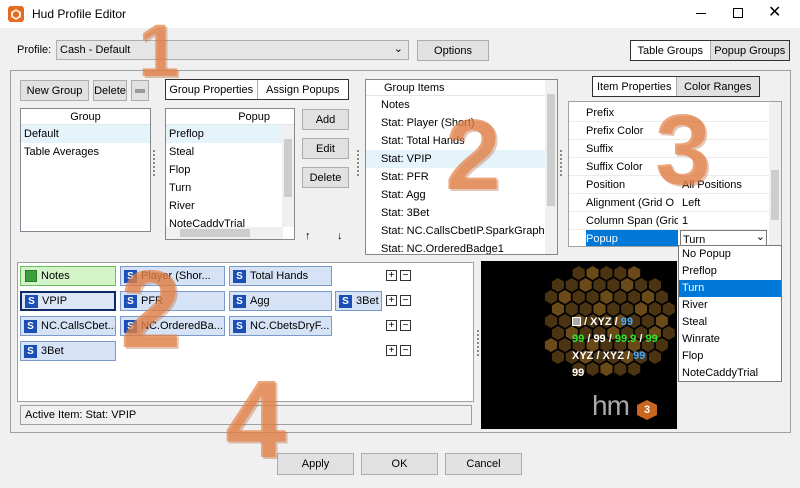 This screenshot has width=800, height=488. I want to click on chip-total-hands: S Total Hands, so click(280, 276).